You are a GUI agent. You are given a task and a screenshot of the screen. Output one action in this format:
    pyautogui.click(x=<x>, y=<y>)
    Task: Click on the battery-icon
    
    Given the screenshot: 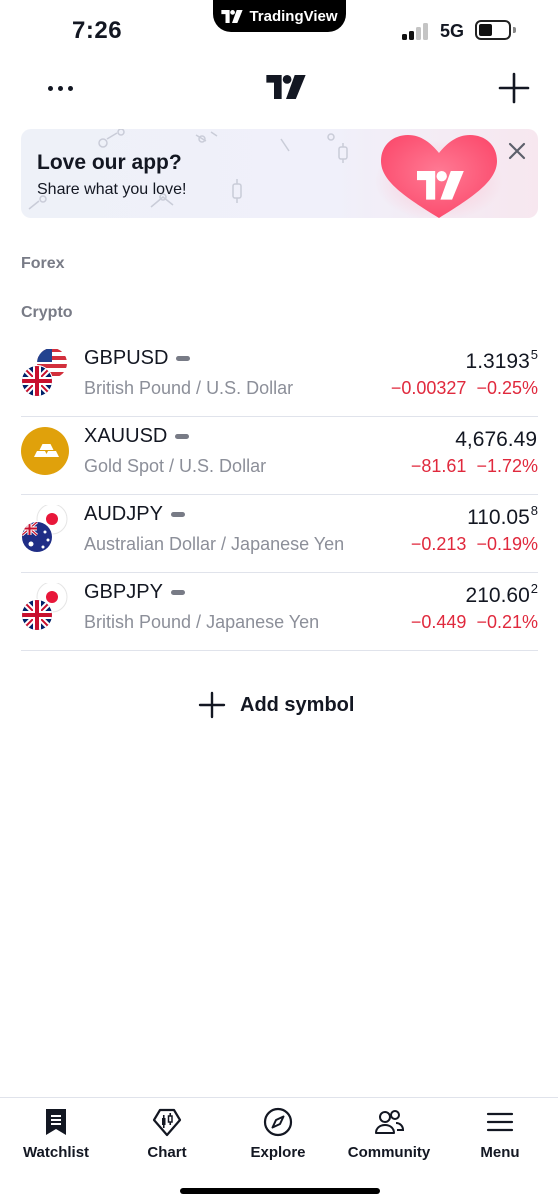 What is the action you would take?
    pyautogui.click(x=493, y=30)
    